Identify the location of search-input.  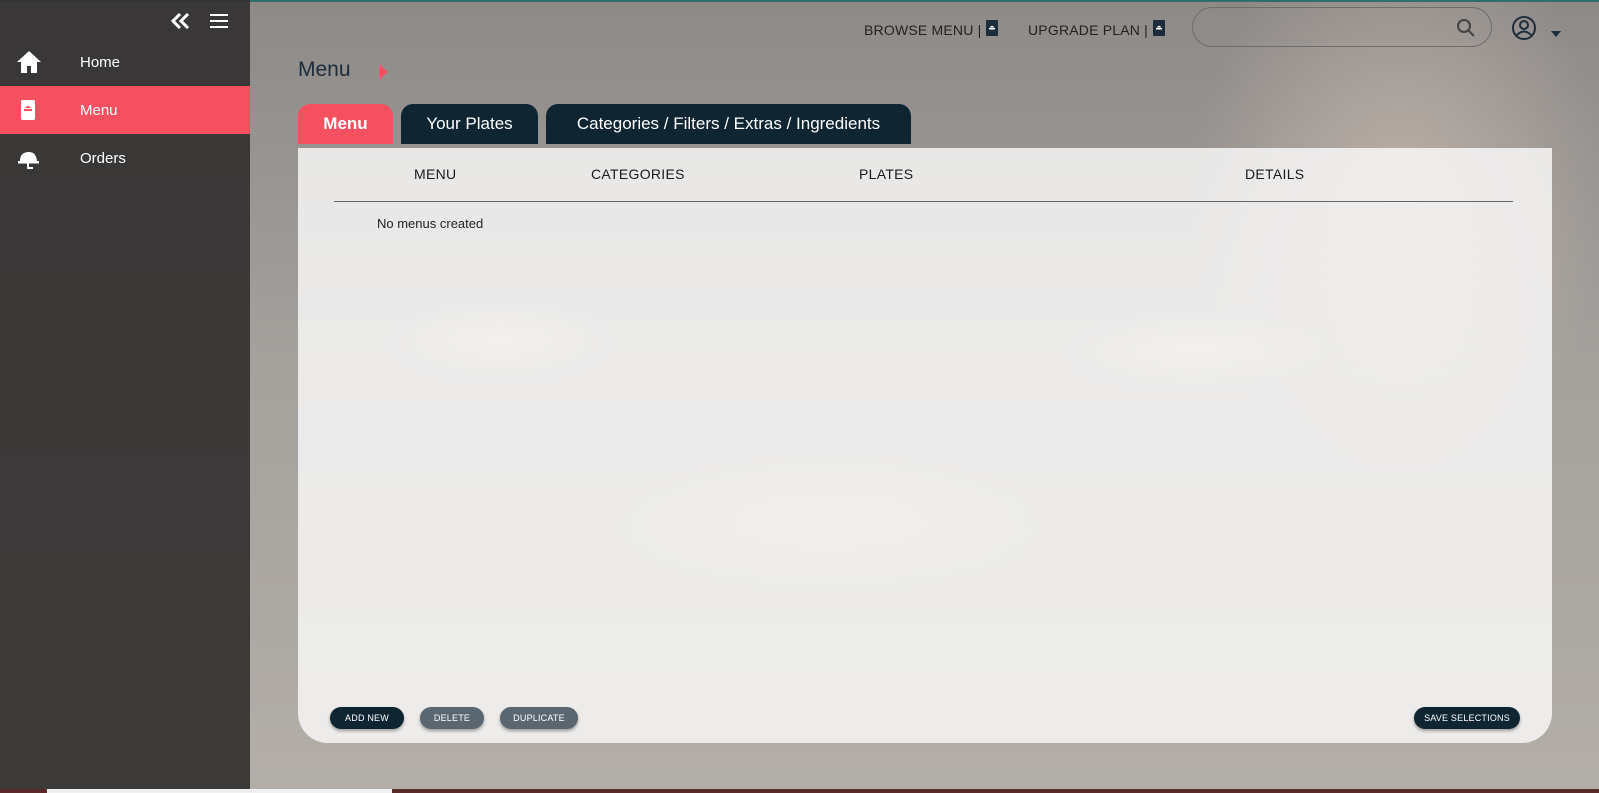
(1322, 28).